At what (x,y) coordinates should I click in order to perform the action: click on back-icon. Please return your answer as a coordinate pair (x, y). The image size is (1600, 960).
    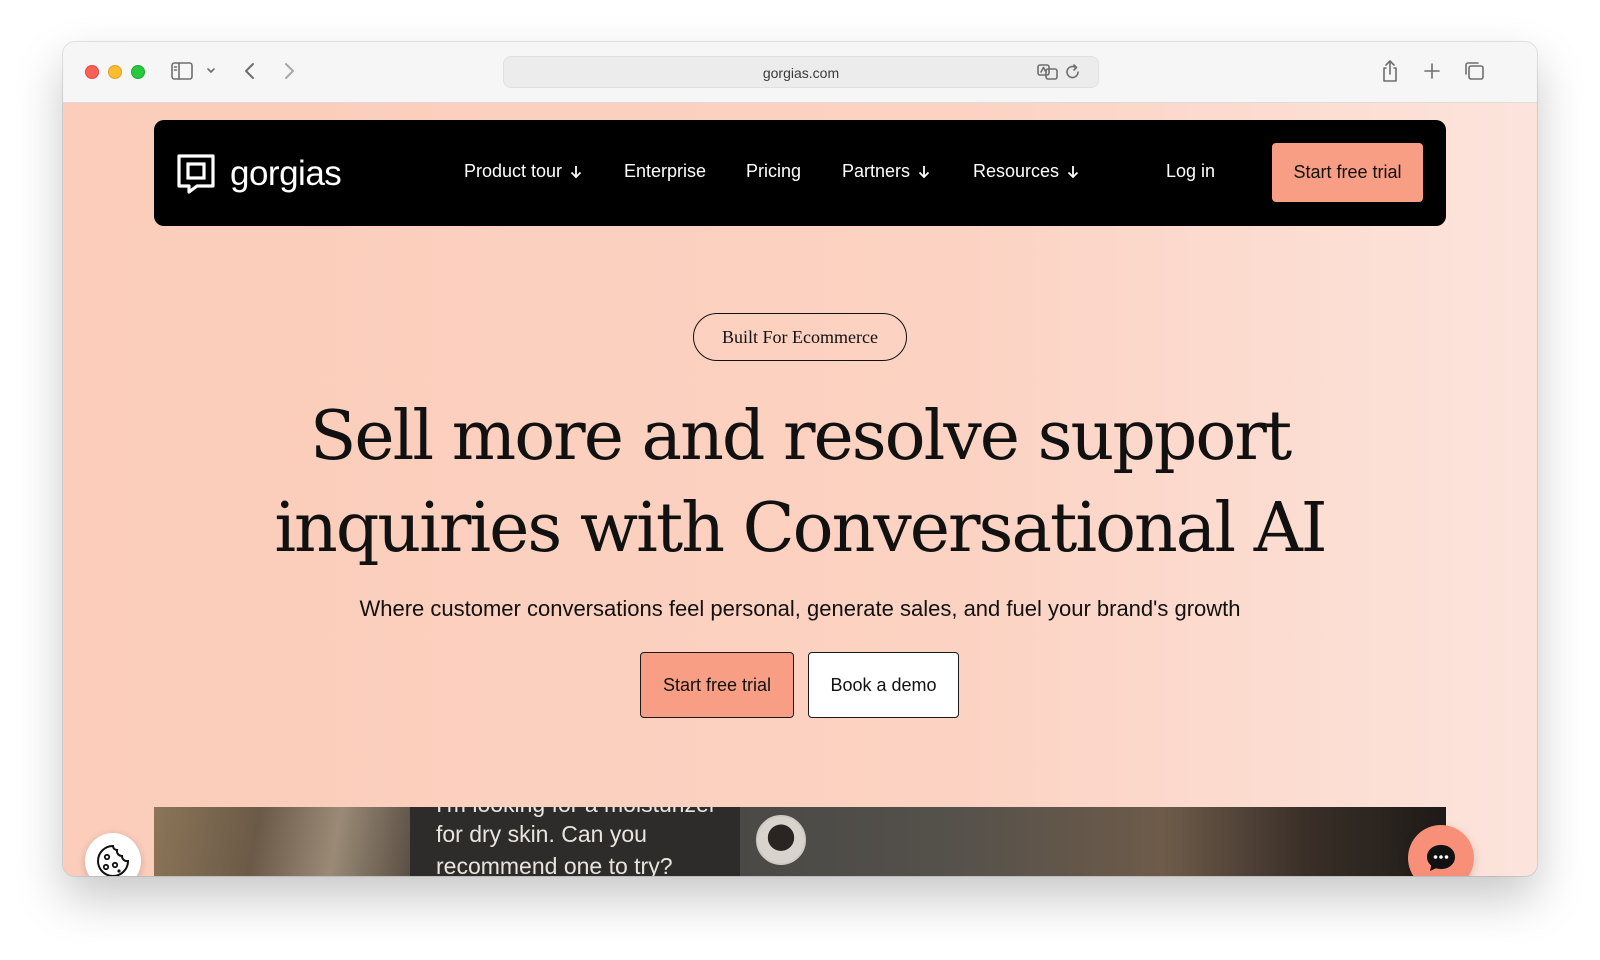
    Looking at the image, I should click on (250, 71).